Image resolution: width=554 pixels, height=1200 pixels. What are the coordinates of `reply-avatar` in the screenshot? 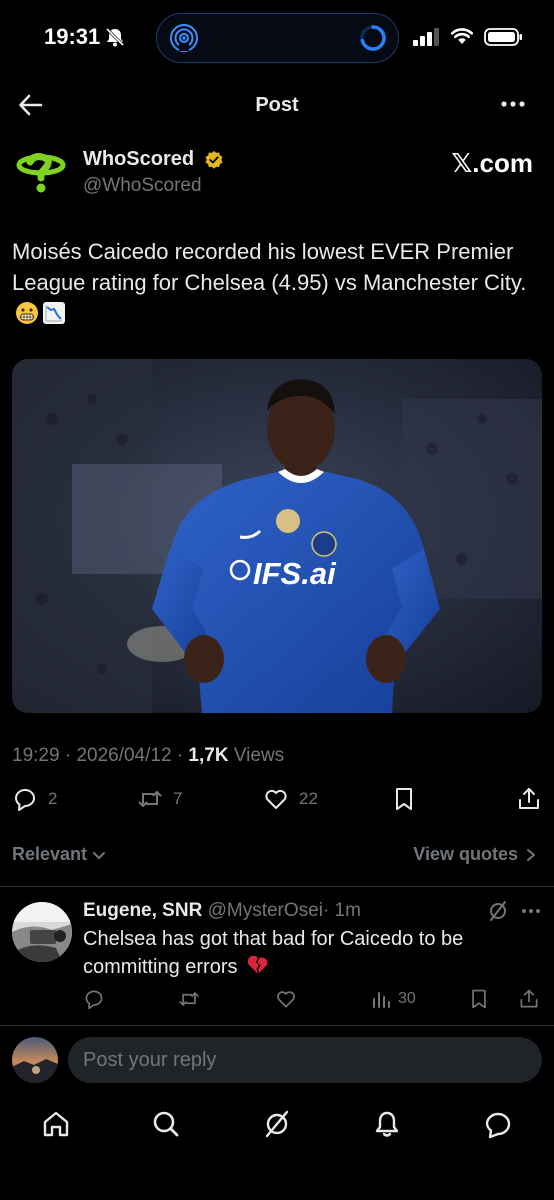 It's located at (42, 932).